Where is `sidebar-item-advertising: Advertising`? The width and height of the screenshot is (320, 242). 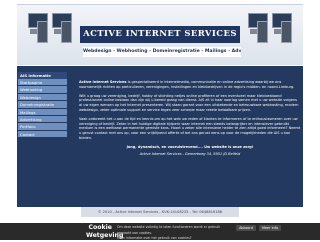
sidebar-item-advertising: Advertising is located at coordinates (42, 119).